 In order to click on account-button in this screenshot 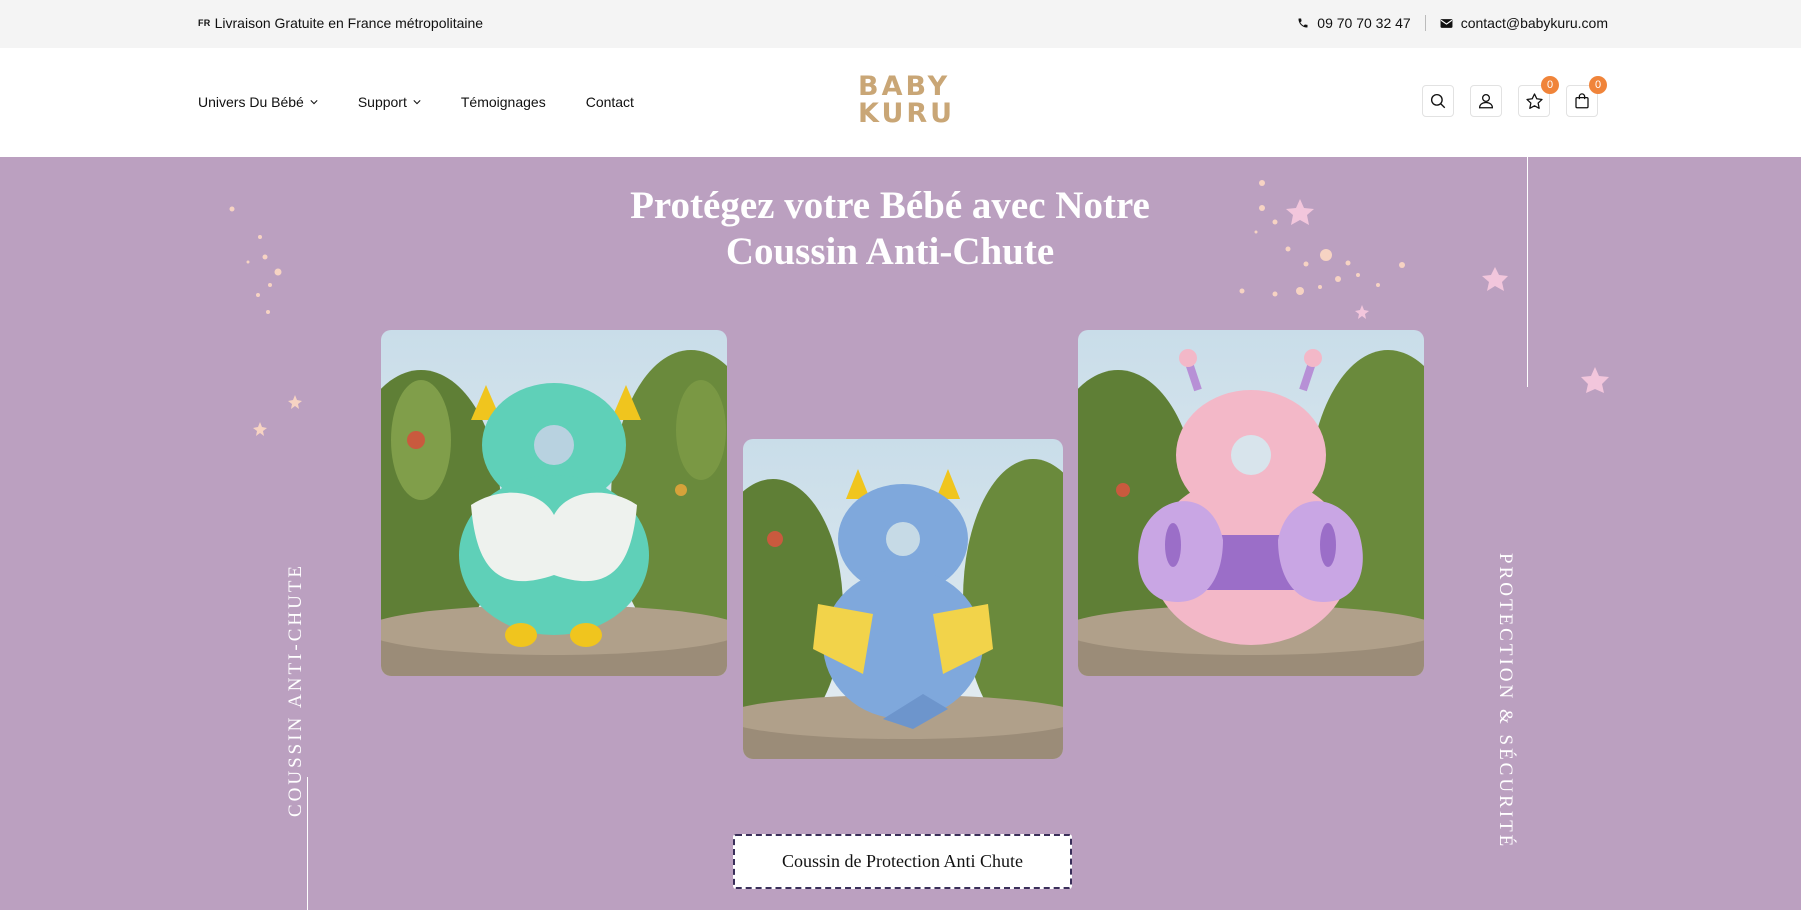, I will do `click(1486, 101)`.